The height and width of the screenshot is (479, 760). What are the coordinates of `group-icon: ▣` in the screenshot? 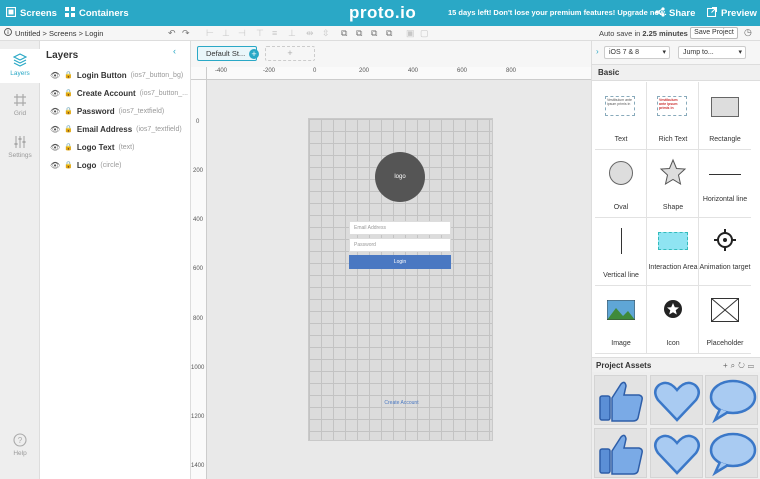 It's located at (410, 33).